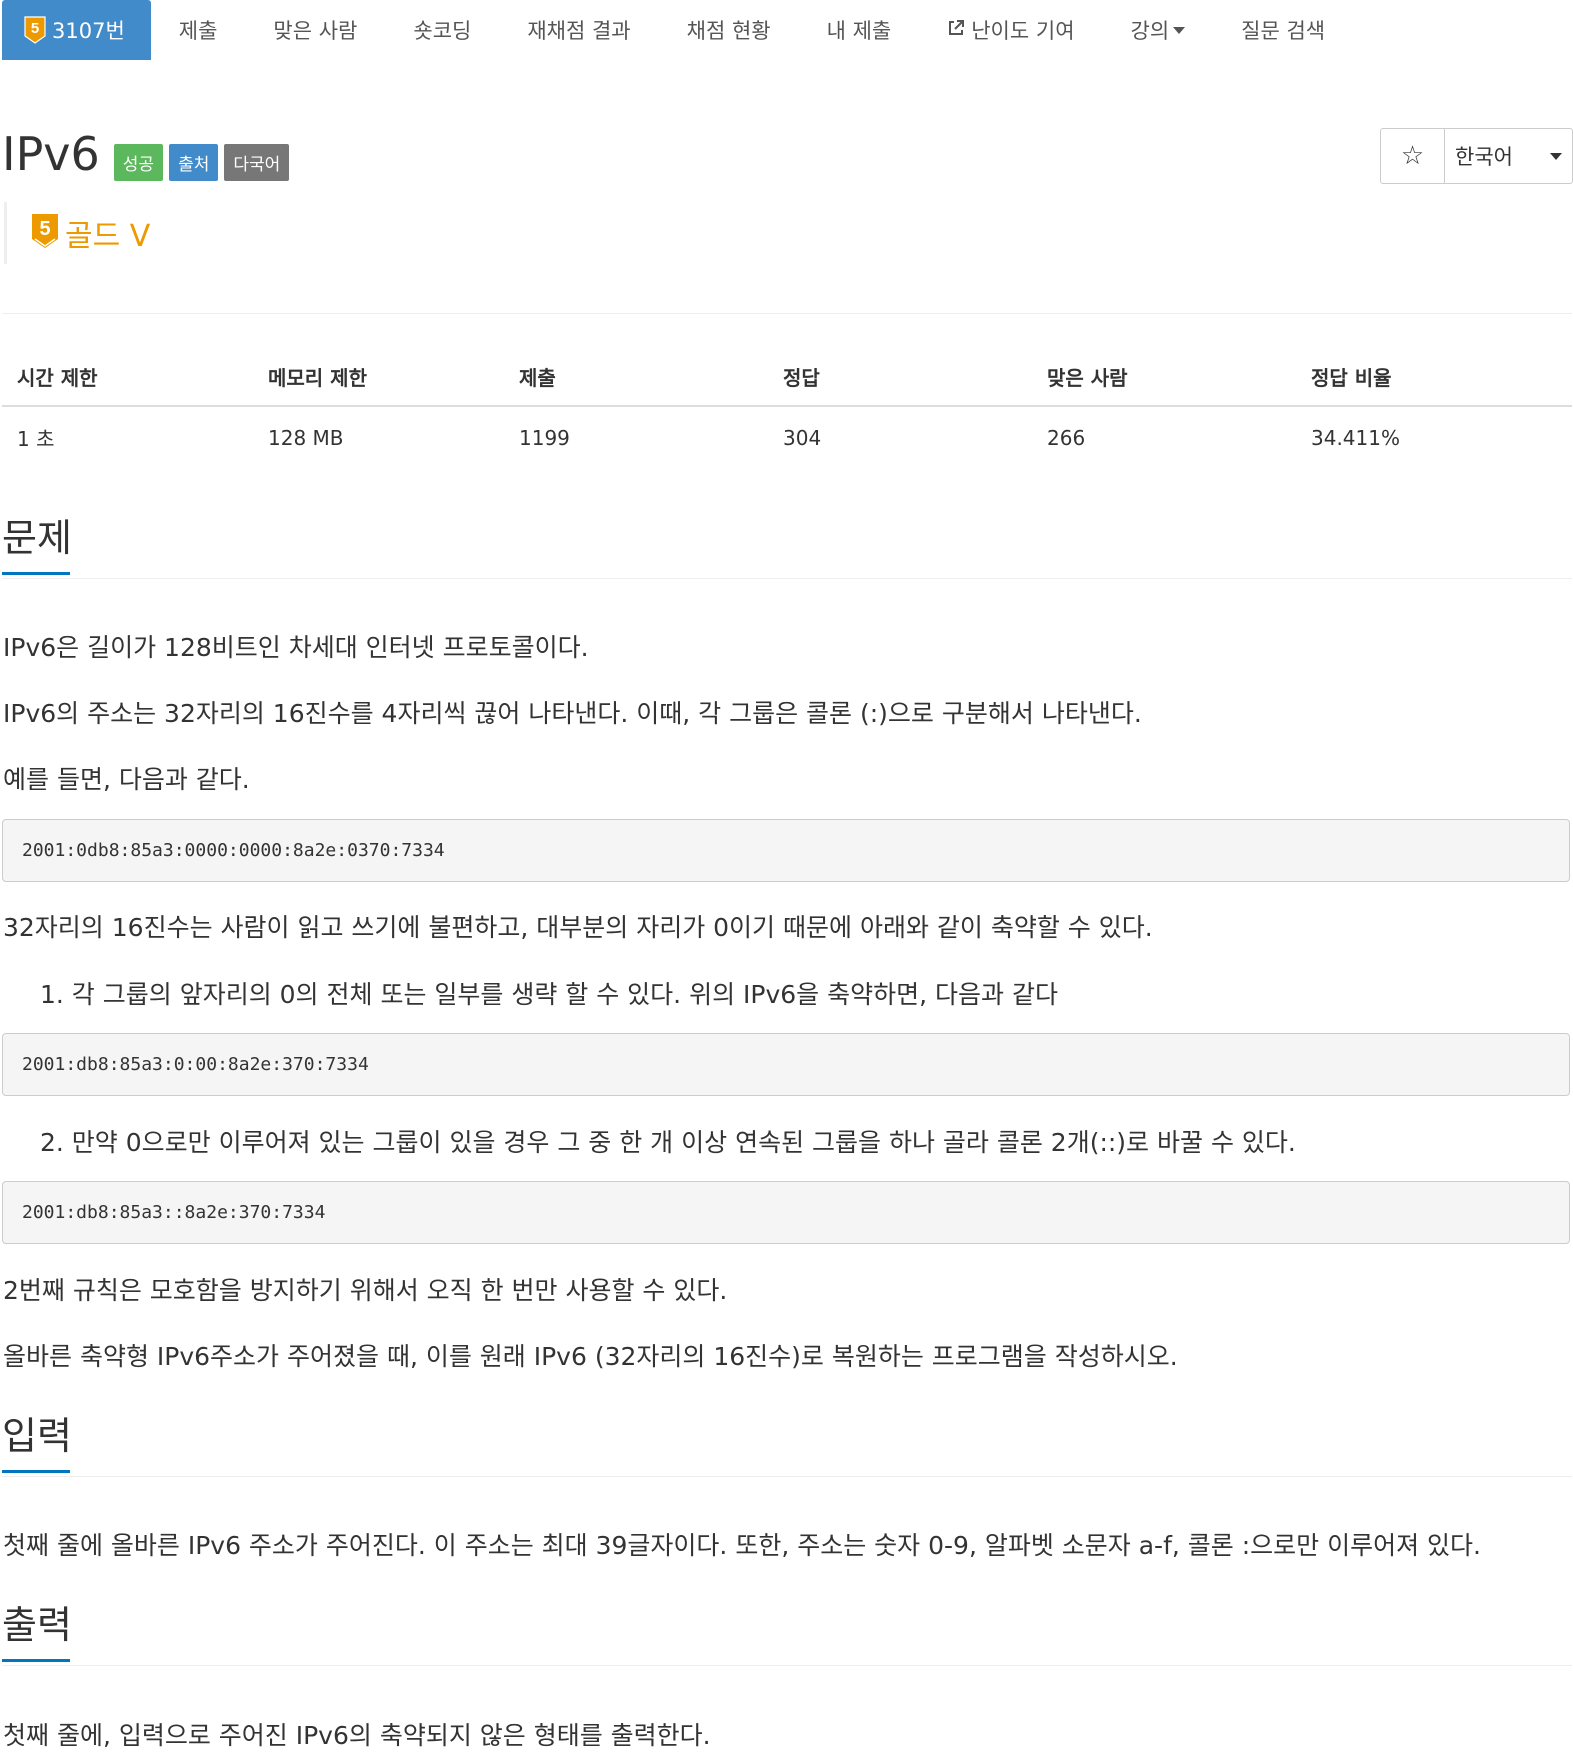  What do you see at coordinates (306, 437) in the screenshot?
I see `memory-limit-value: 128 MB` at bounding box center [306, 437].